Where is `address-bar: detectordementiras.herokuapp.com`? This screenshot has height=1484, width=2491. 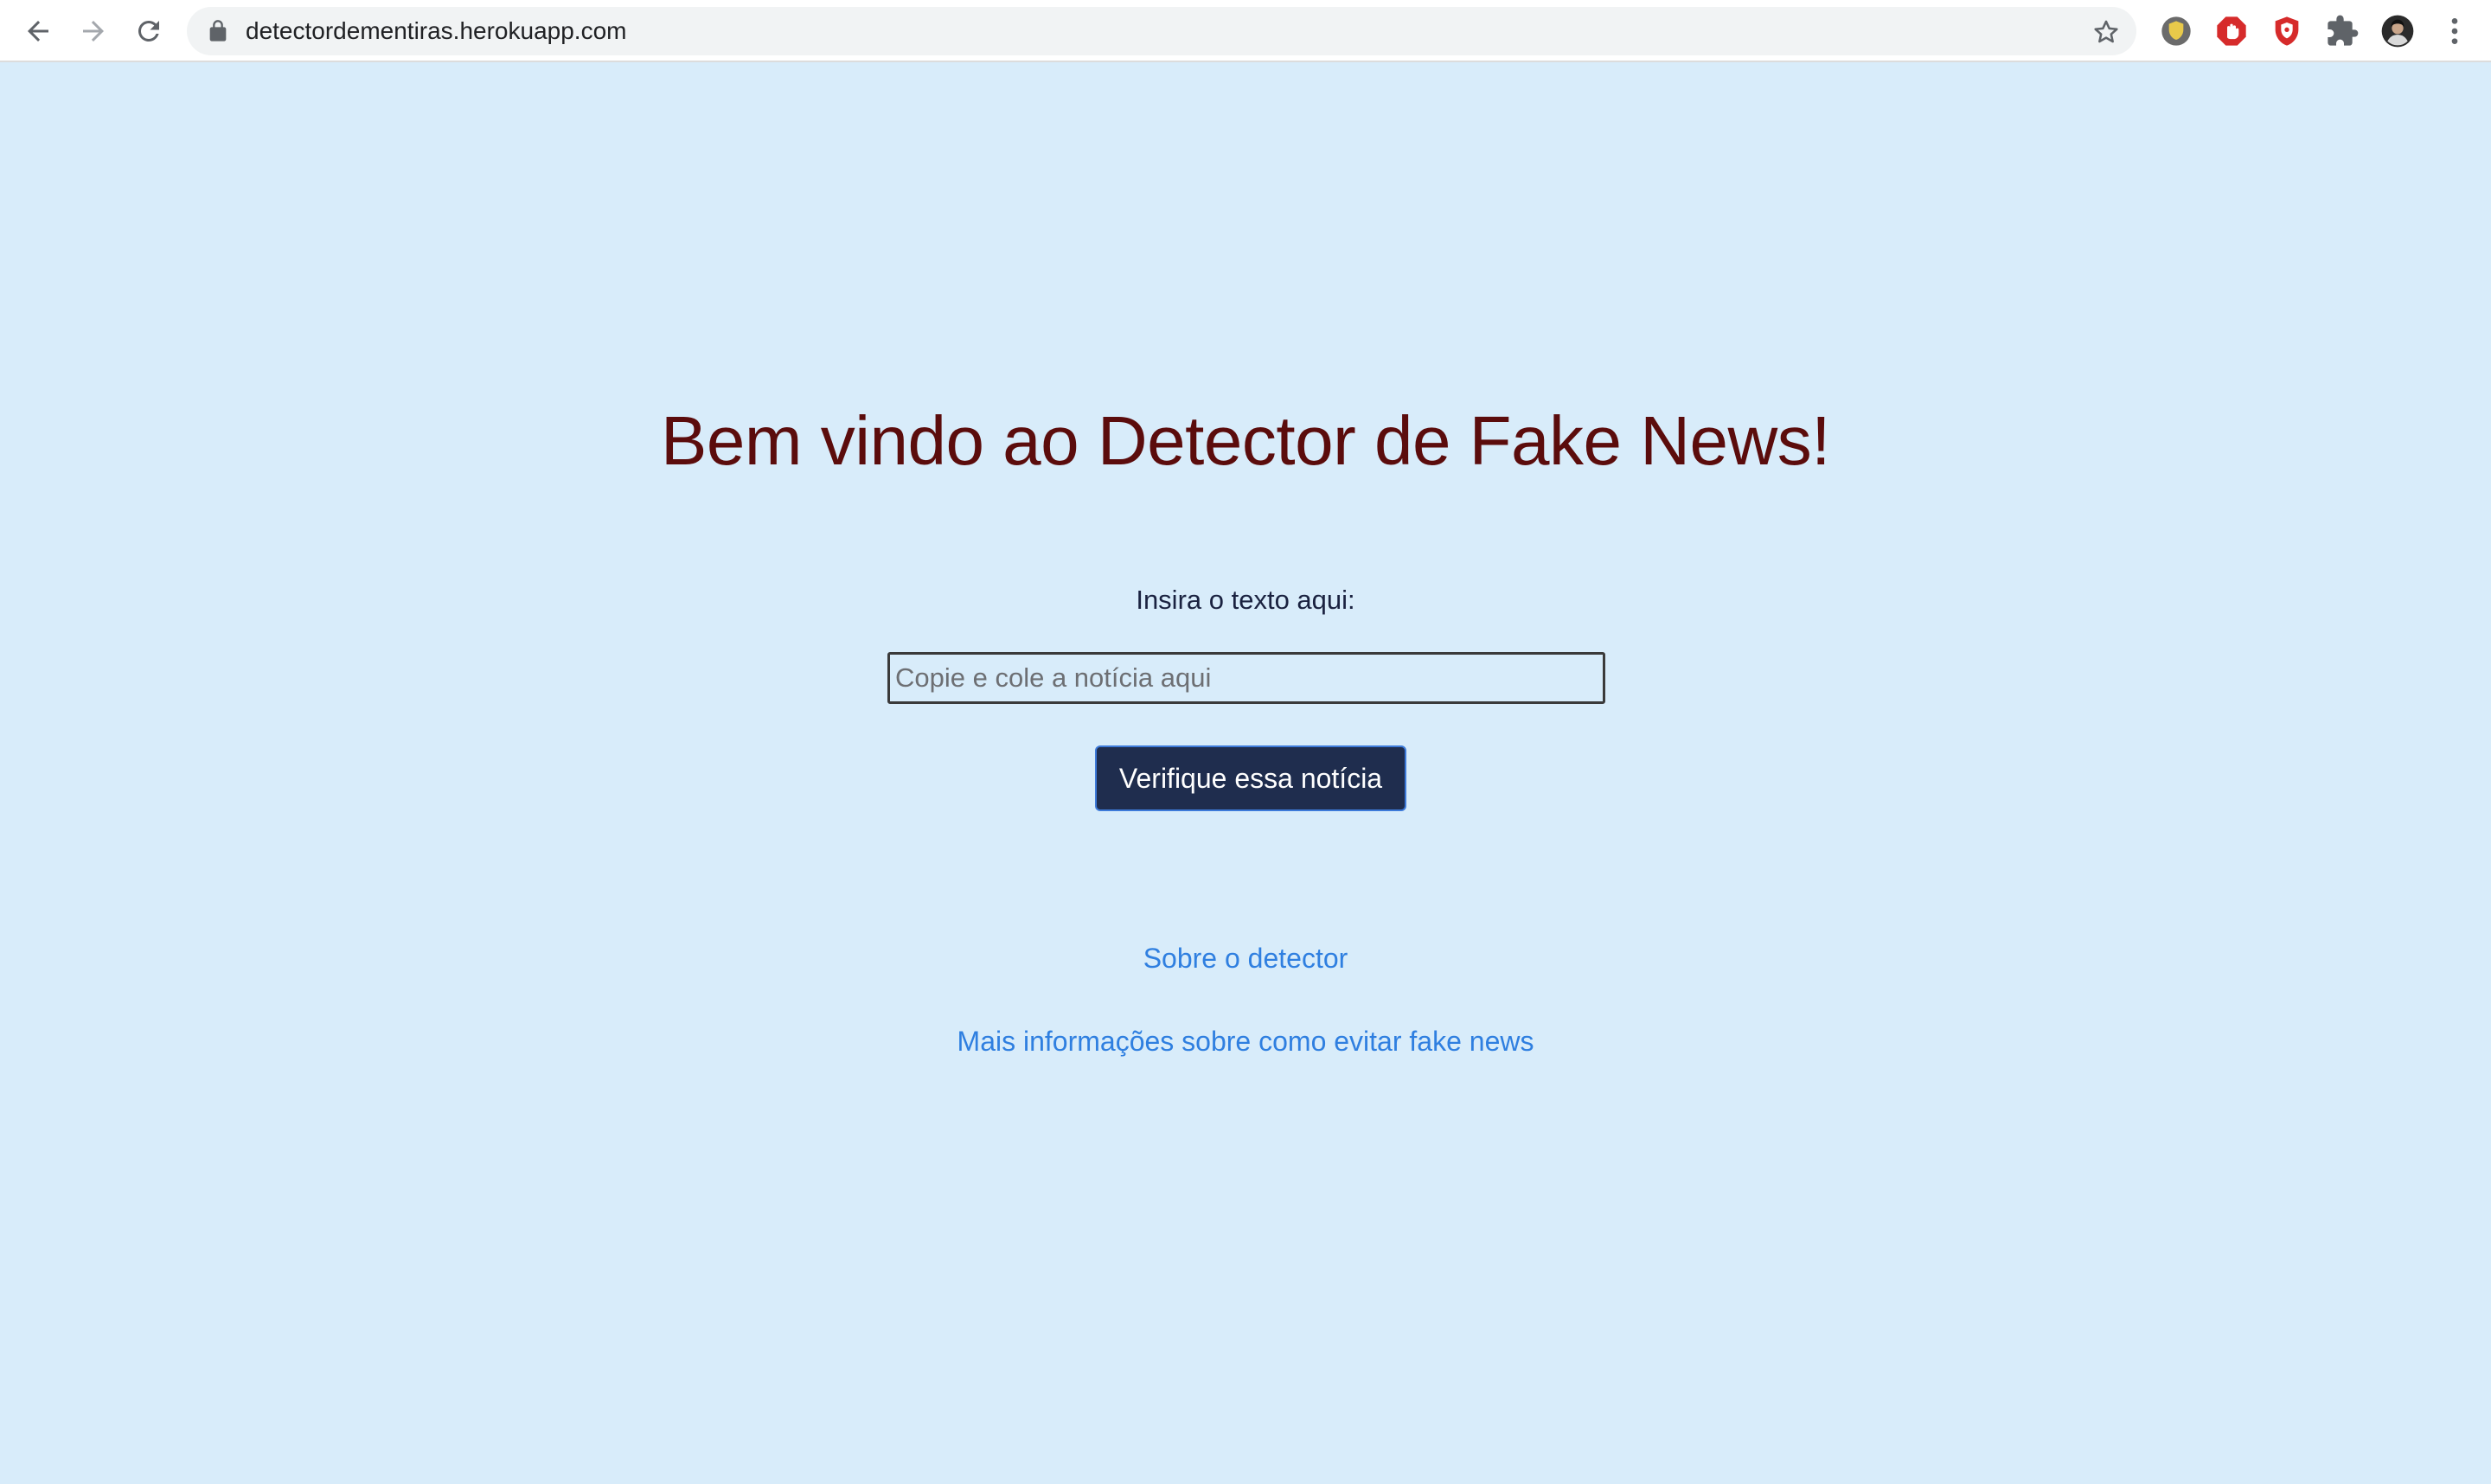 address-bar: detectordementiras.herokuapp.com is located at coordinates (1162, 31).